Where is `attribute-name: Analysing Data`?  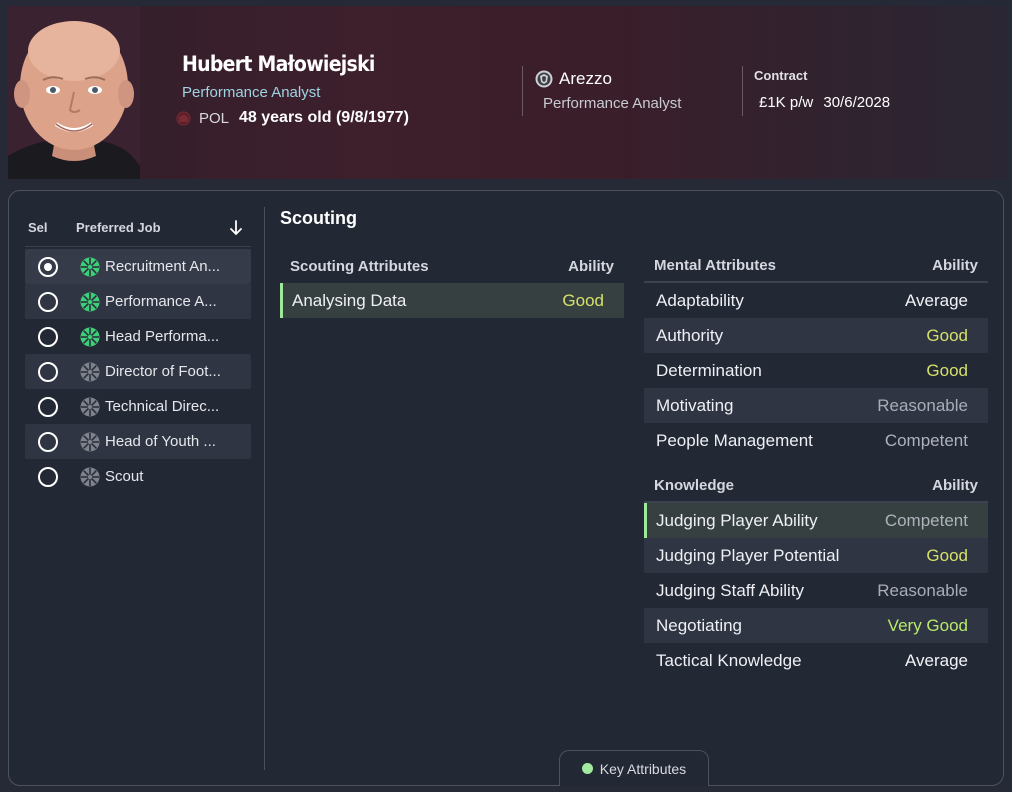 attribute-name: Analysing Data is located at coordinates (349, 300).